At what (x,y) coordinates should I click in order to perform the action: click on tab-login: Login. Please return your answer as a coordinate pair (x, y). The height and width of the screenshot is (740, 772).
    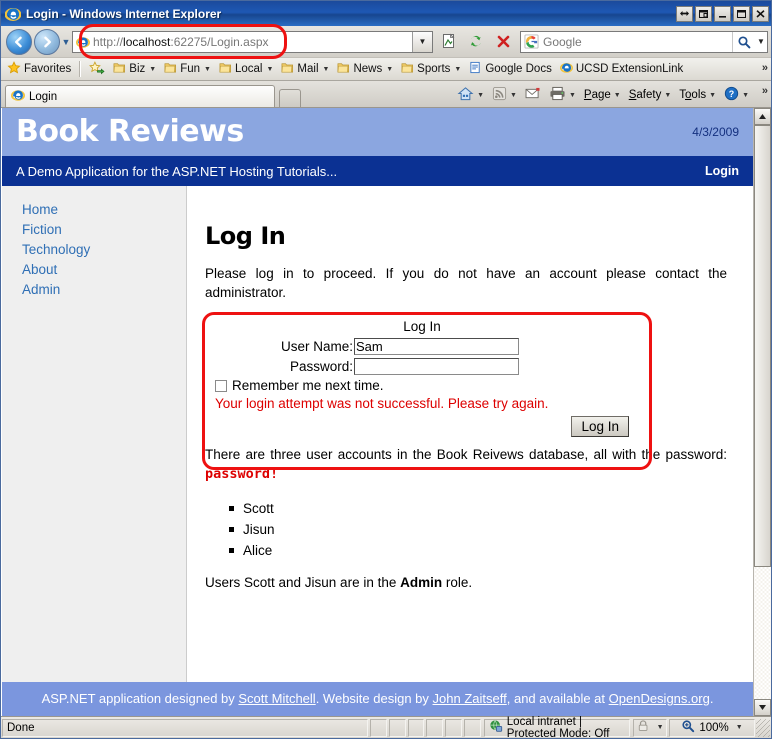
    Looking at the image, I should click on (140, 96).